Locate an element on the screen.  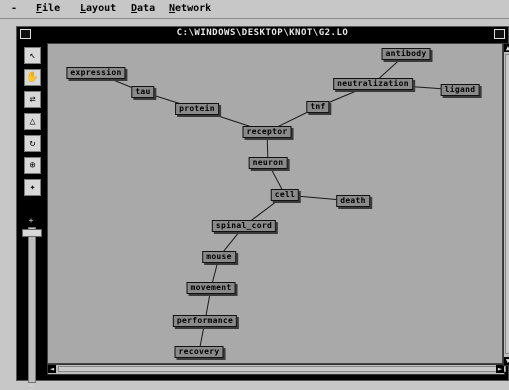
zoom-slider-handle is located at coordinates (32, 233).